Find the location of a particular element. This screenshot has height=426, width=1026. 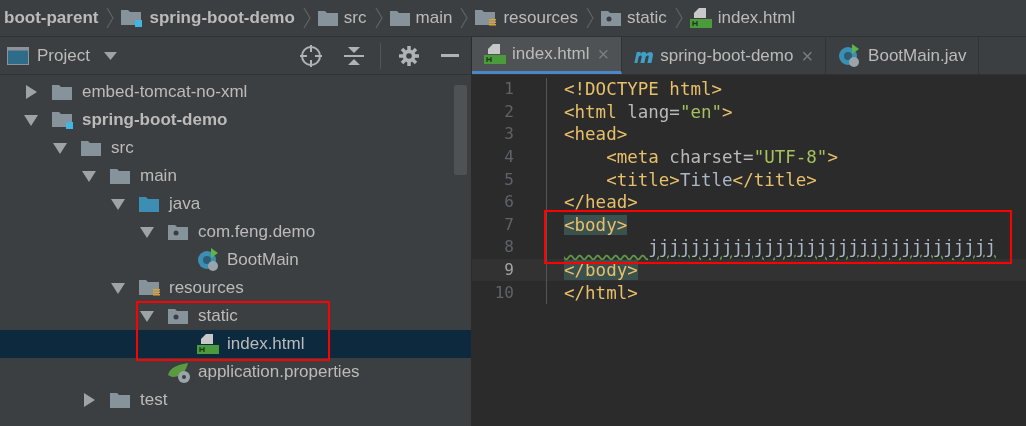

tree-item-label: embed-tomcat-no-xml is located at coordinates (165, 92).